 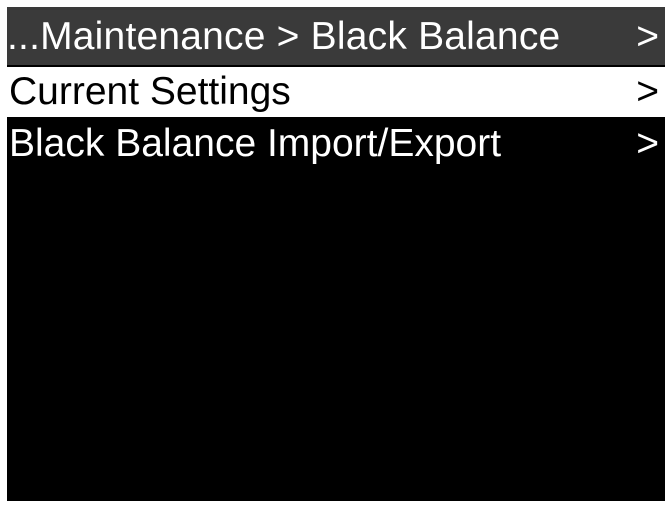 What do you see at coordinates (150, 91) in the screenshot?
I see `menu-item-label: Current Settings` at bounding box center [150, 91].